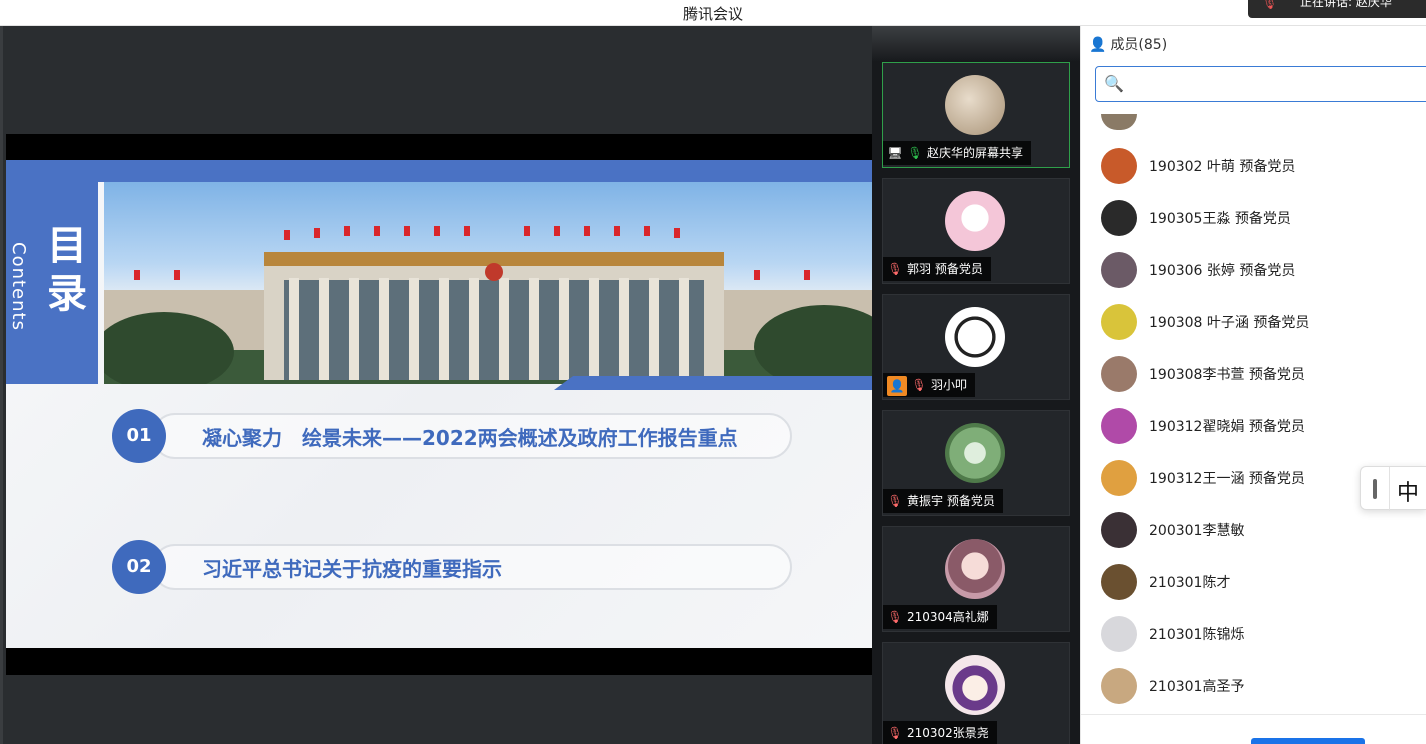  I want to click on participant-namebar: 🎙 210302张景尧, so click(940, 732).